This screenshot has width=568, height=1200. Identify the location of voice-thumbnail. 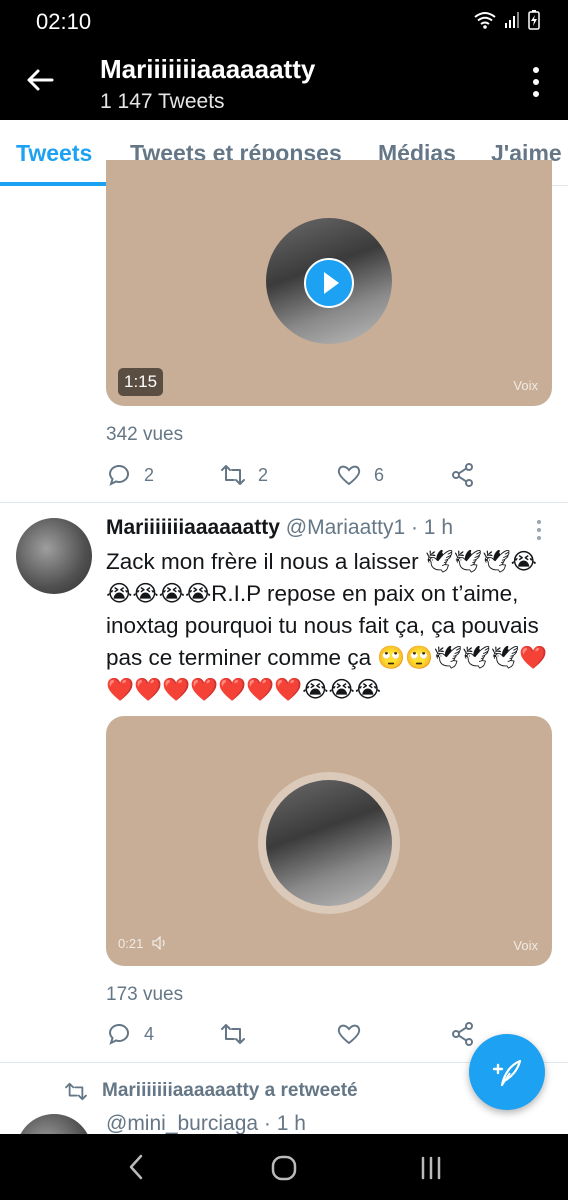
(329, 843).